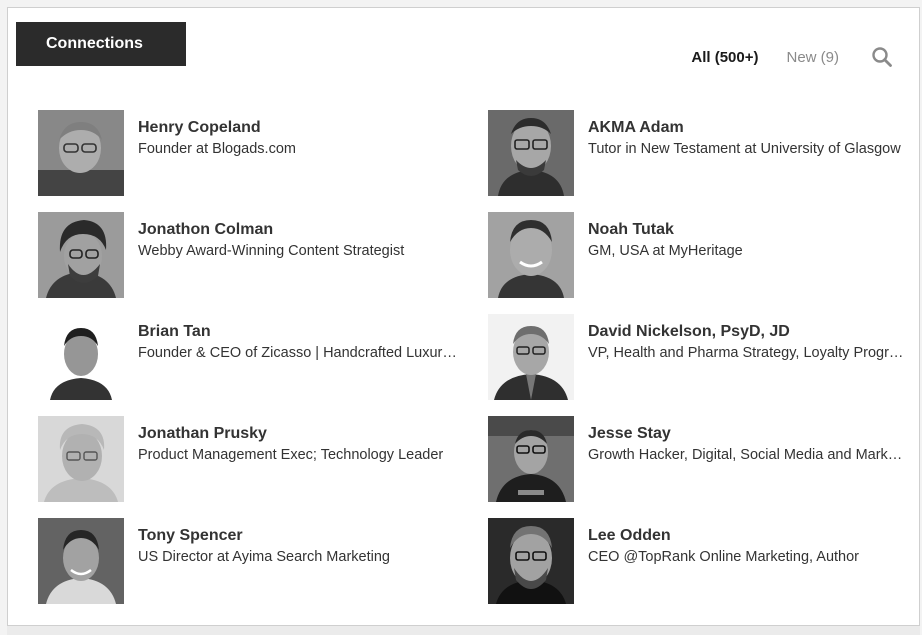 The height and width of the screenshot is (635, 922). Describe the element at coordinates (703, 263) in the screenshot. I see `connection-card: Noah Tutak GM, USA at MyHeritage` at that location.